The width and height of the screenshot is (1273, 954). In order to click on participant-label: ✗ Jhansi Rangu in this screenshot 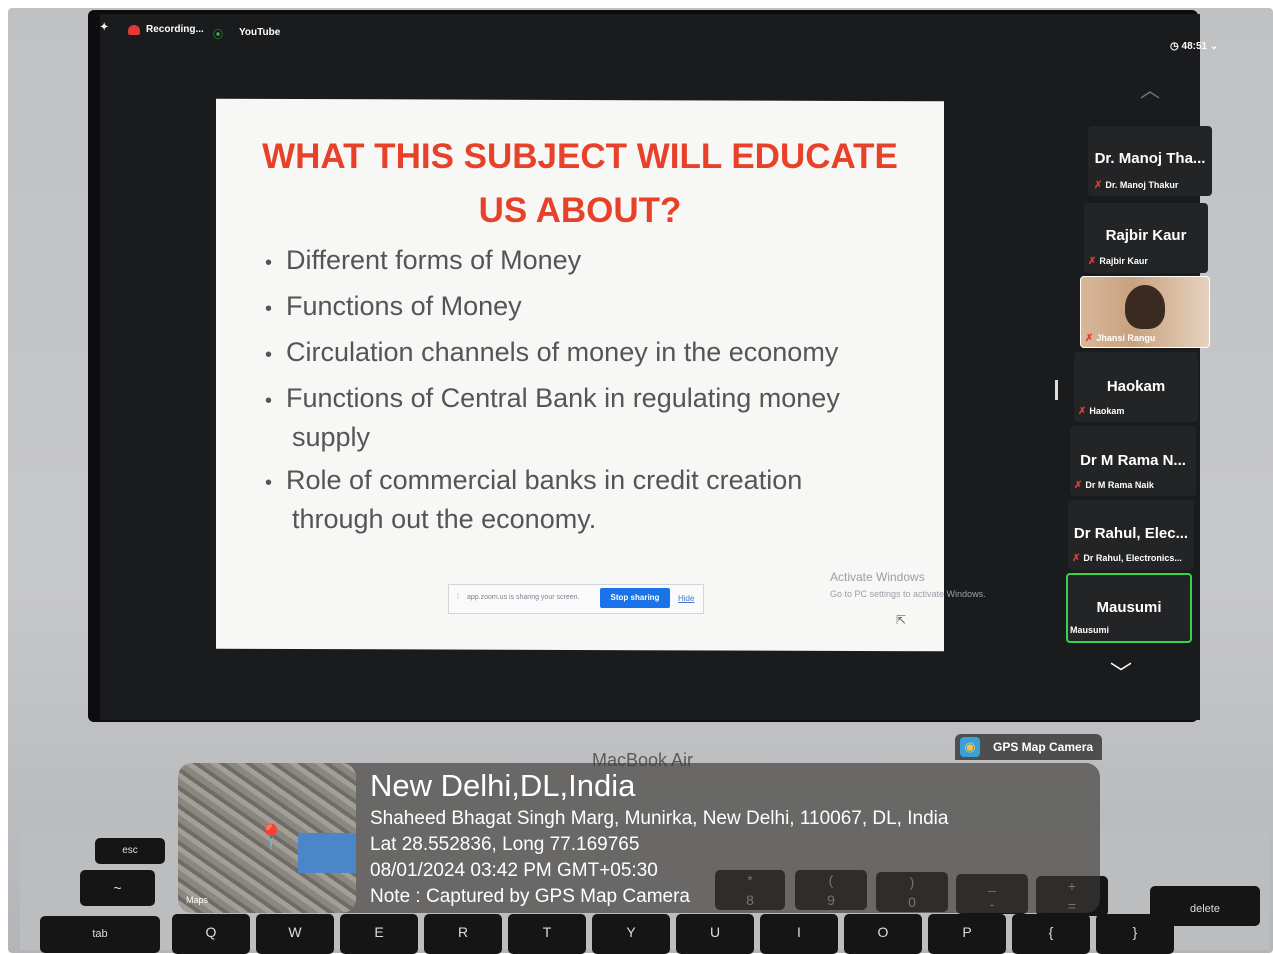, I will do `click(1120, 338)`.